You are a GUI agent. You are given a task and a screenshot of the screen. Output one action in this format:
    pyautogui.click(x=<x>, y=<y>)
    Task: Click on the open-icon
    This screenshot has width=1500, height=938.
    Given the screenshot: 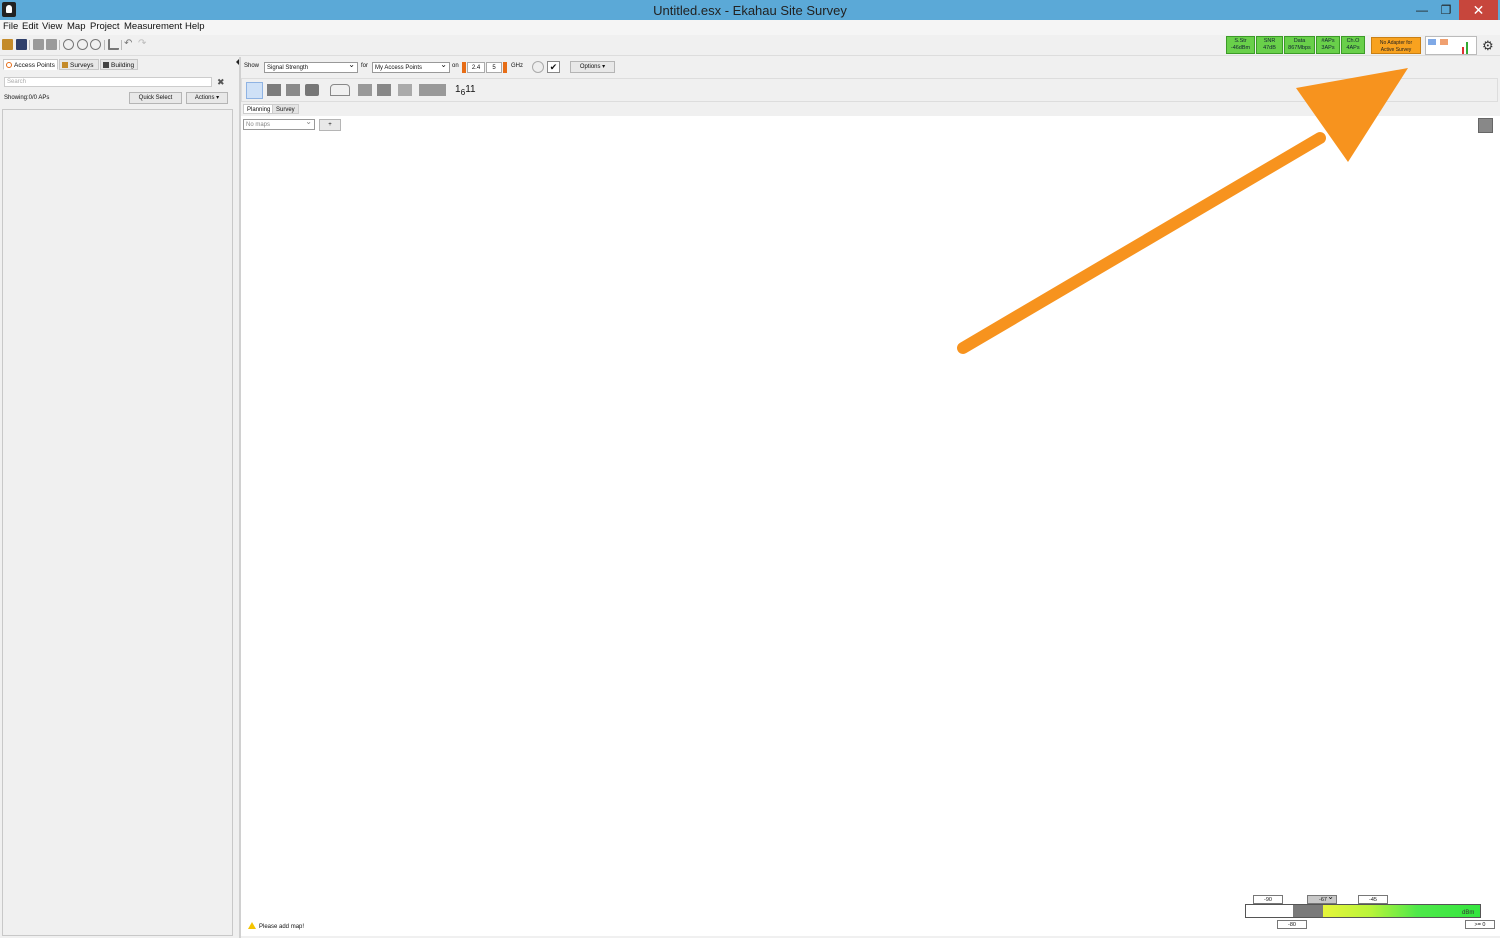 What is the action you would take?
    pyautogui.click(x=7, y=44)
    